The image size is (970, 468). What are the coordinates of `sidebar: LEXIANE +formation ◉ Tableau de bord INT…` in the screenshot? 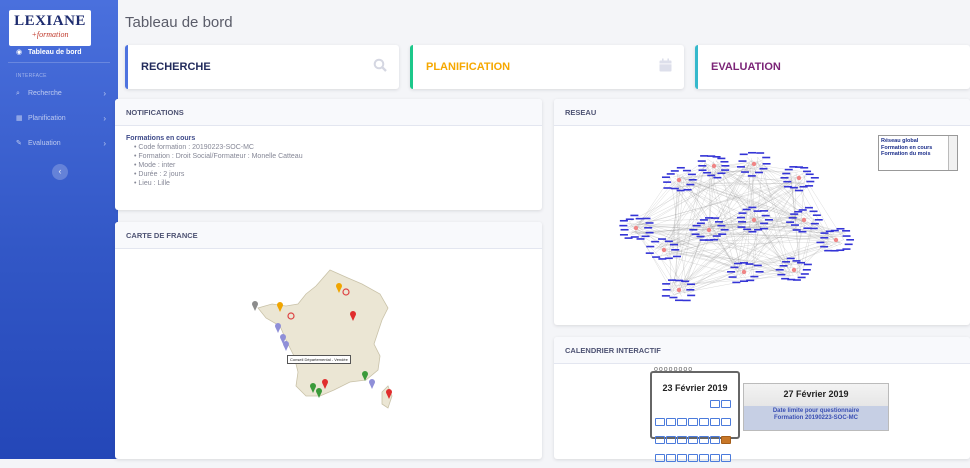 It's located at (59, 229).